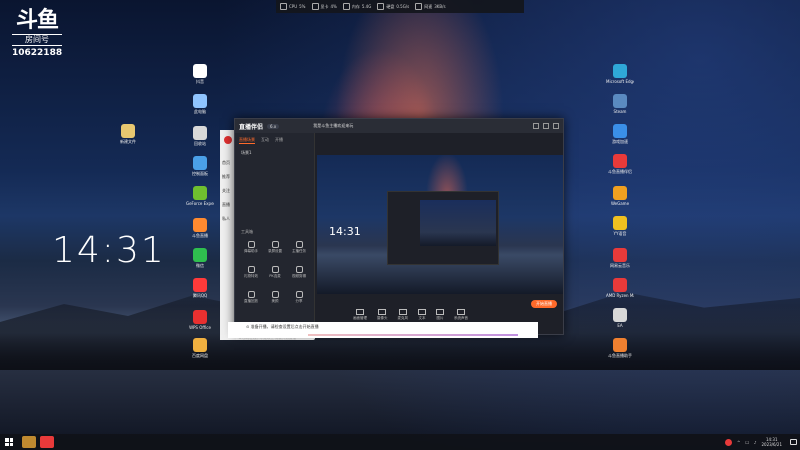 This screenshot has height=450, width=800. Describe the element at coordinates (247, 231) in the screenshot. I see `tools-label: 工具箱` at that location.